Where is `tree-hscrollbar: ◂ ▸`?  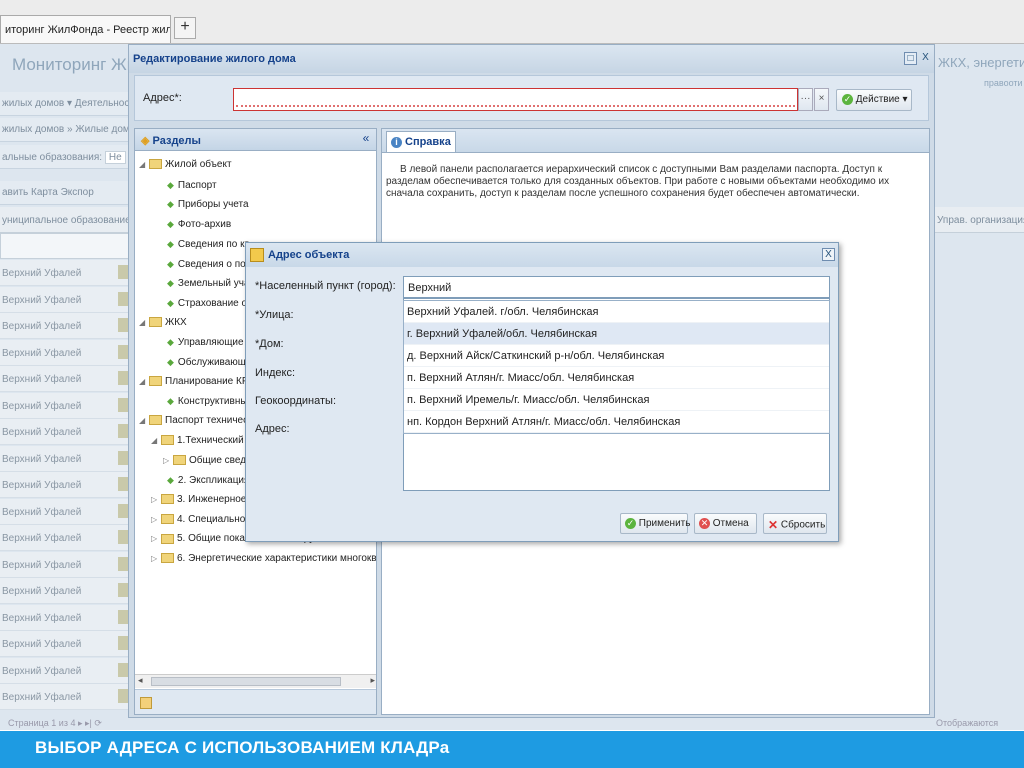 tree-hscrollbar: ◂ ▸ is located at coordinates (255, 681).